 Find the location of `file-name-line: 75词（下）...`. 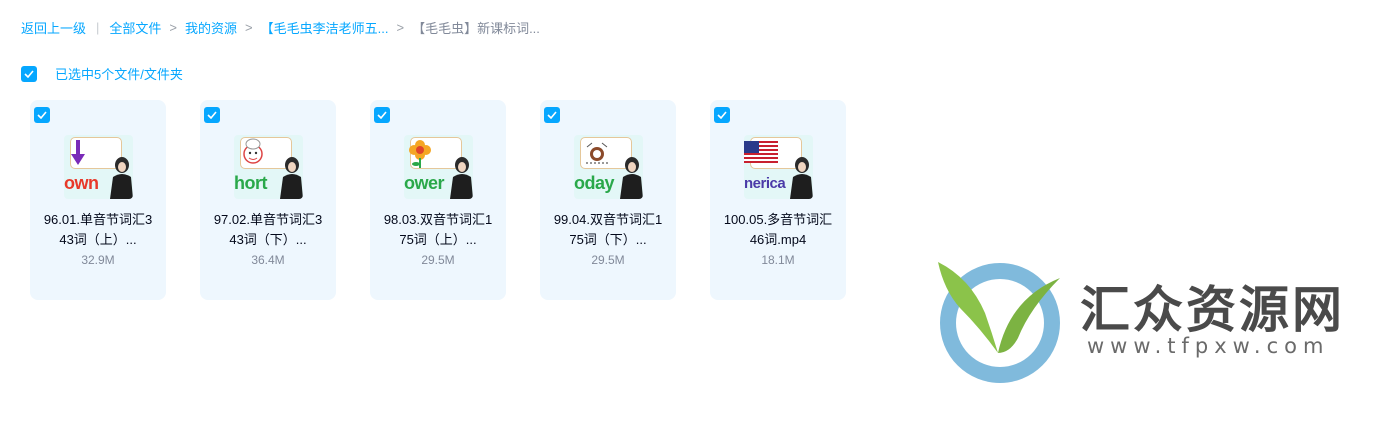

file-name-line: 75词（下）... is located at coordinates (608, 239).